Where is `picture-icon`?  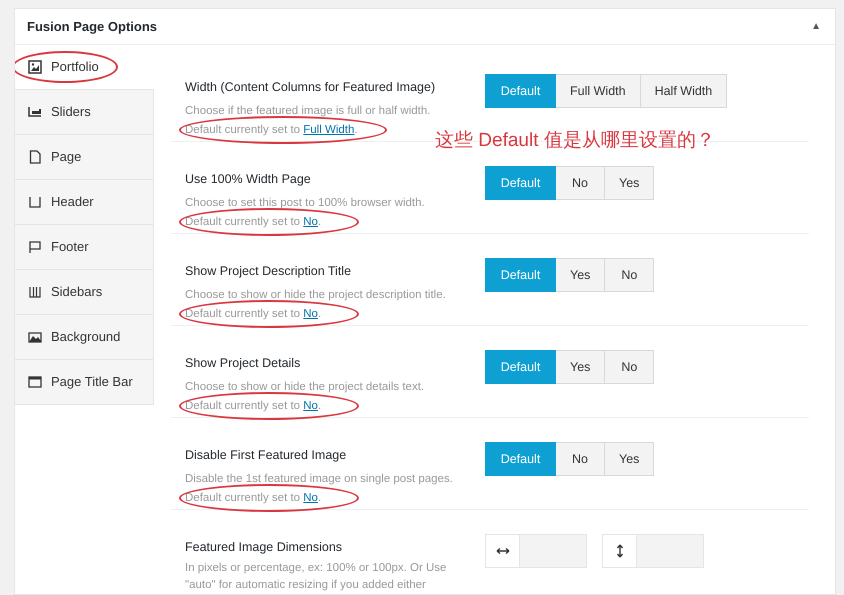 picture-icon is located at coordinates (35, 67).